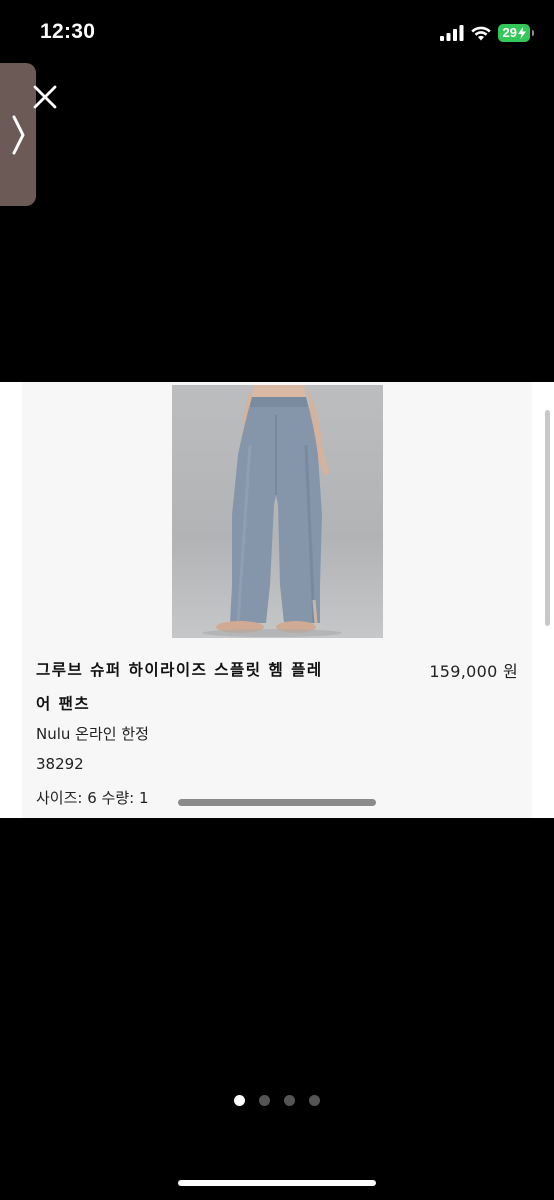 The width and height of the screenshot is (554, 1200). Describe the element at coordinates (533, 33) in the screenshot. I see `battery-cap` at that location.